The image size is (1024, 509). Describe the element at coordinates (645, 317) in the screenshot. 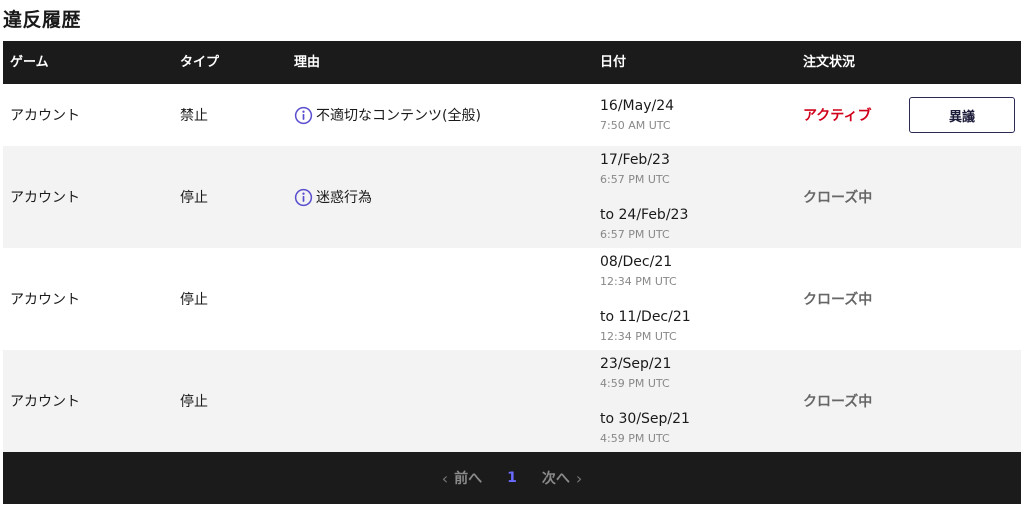

I see `date-end: to 11/Dec/21` at that location.